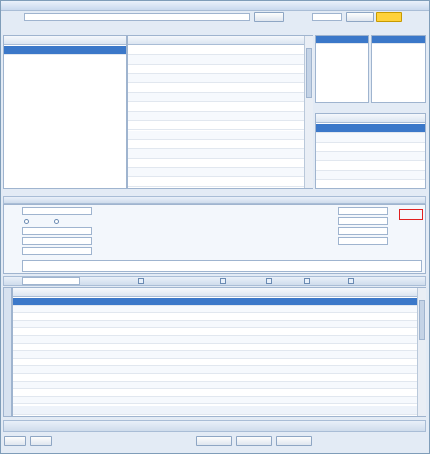  I want to click on biz-date-field, so click(363, 221).